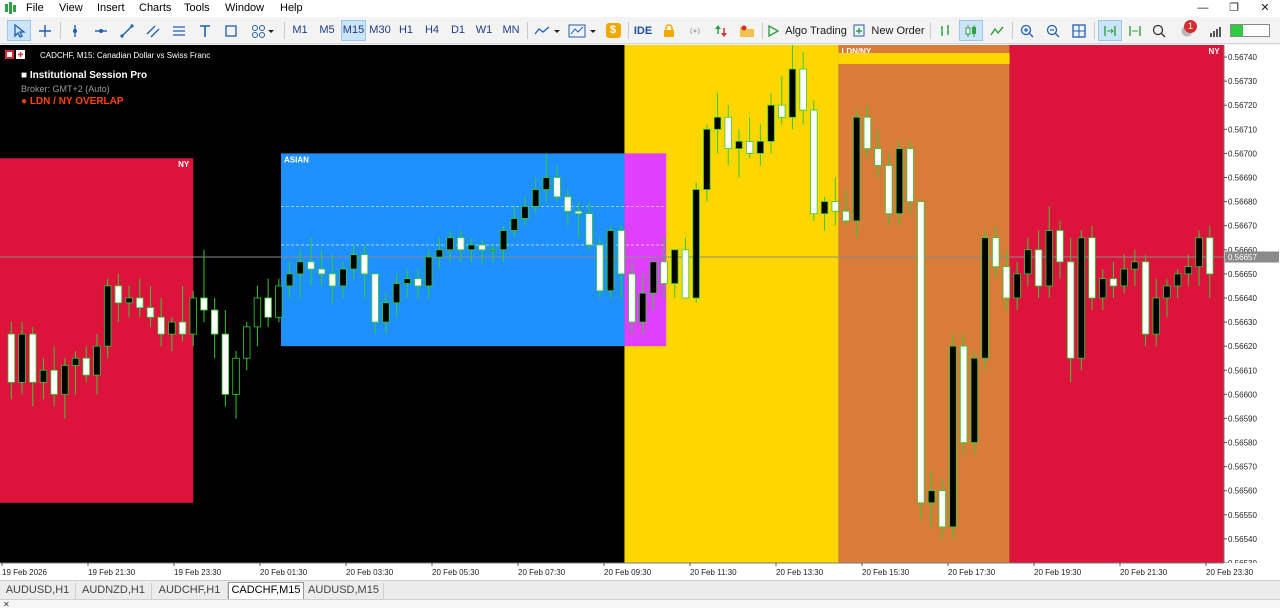 The image size is (1280, 608). What do you see at coordinates (628, 572) in the screenshot?
I see `time-tick-label: 20 Feb 09:30` at bounding box center [628, 572].